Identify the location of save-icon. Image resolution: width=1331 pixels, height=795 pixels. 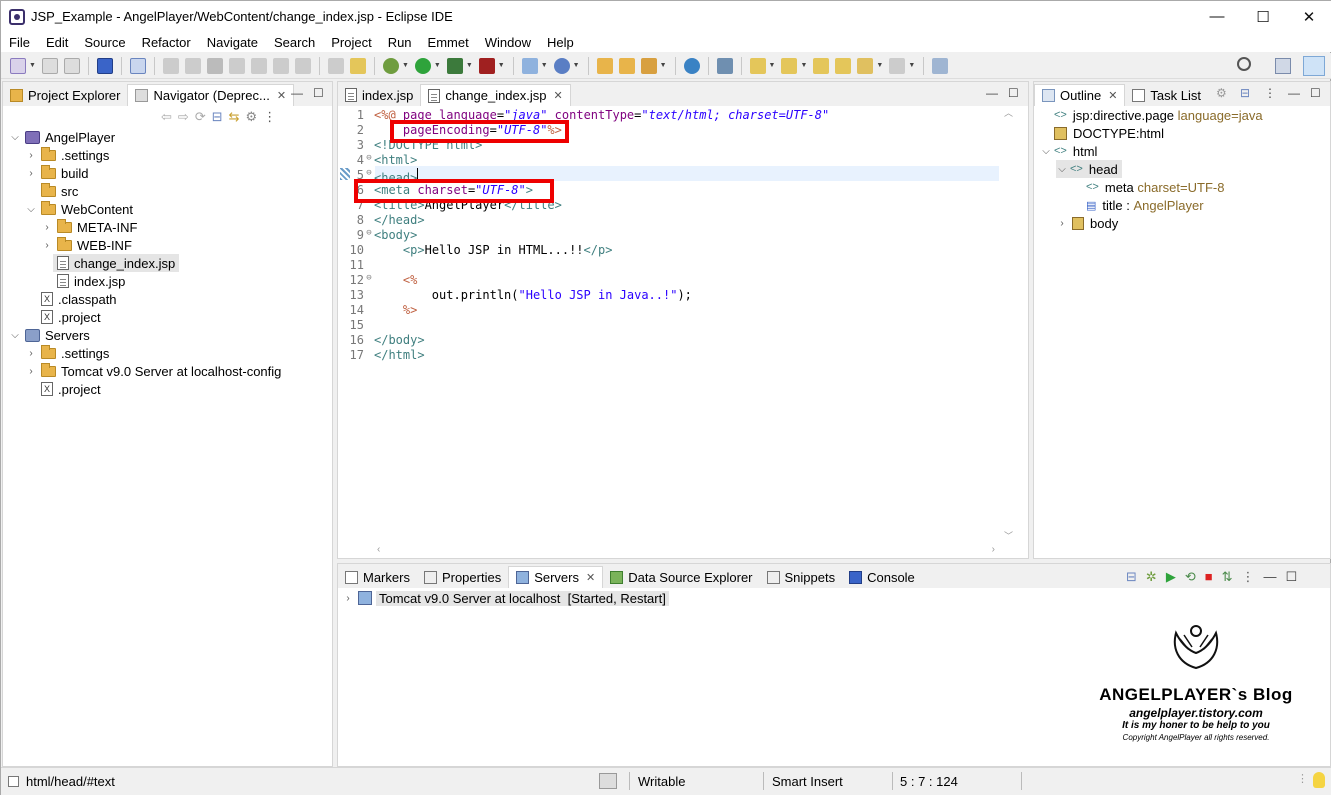
(49, 65).